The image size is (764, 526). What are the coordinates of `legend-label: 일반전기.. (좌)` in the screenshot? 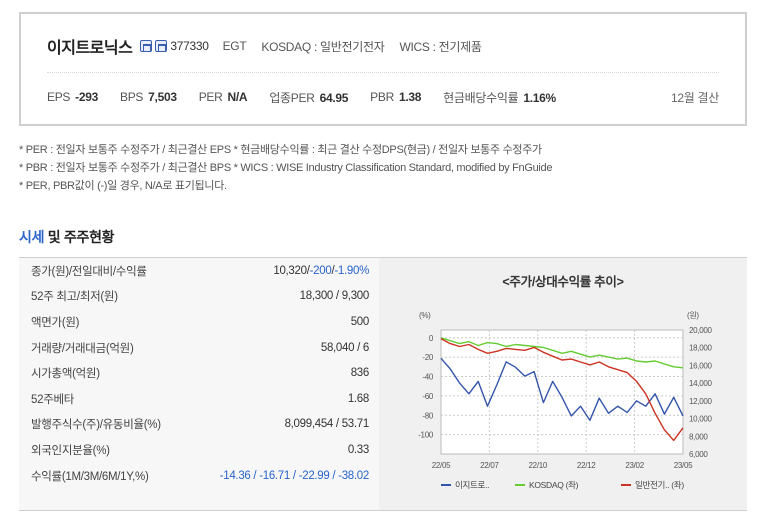 It's located at (659, 485).